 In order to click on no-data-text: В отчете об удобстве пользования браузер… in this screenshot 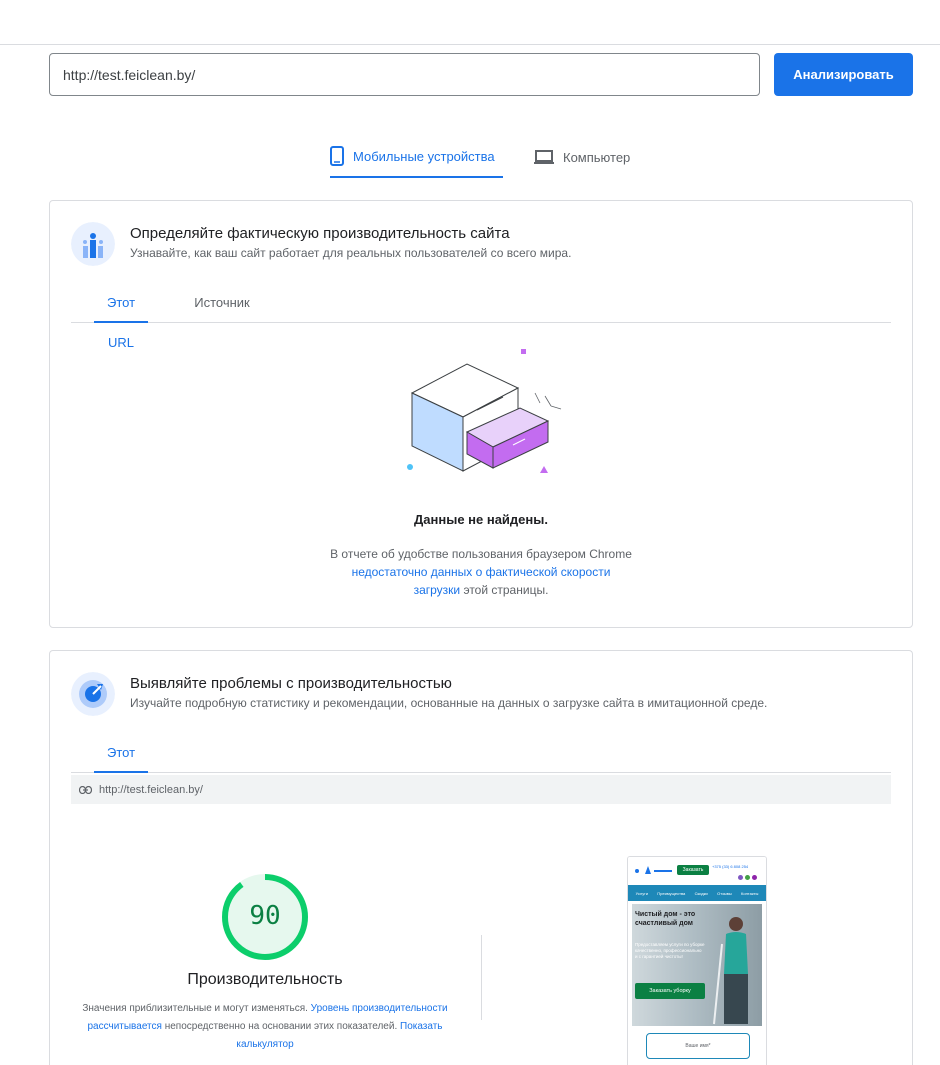, I will do `click(481, 572)`.